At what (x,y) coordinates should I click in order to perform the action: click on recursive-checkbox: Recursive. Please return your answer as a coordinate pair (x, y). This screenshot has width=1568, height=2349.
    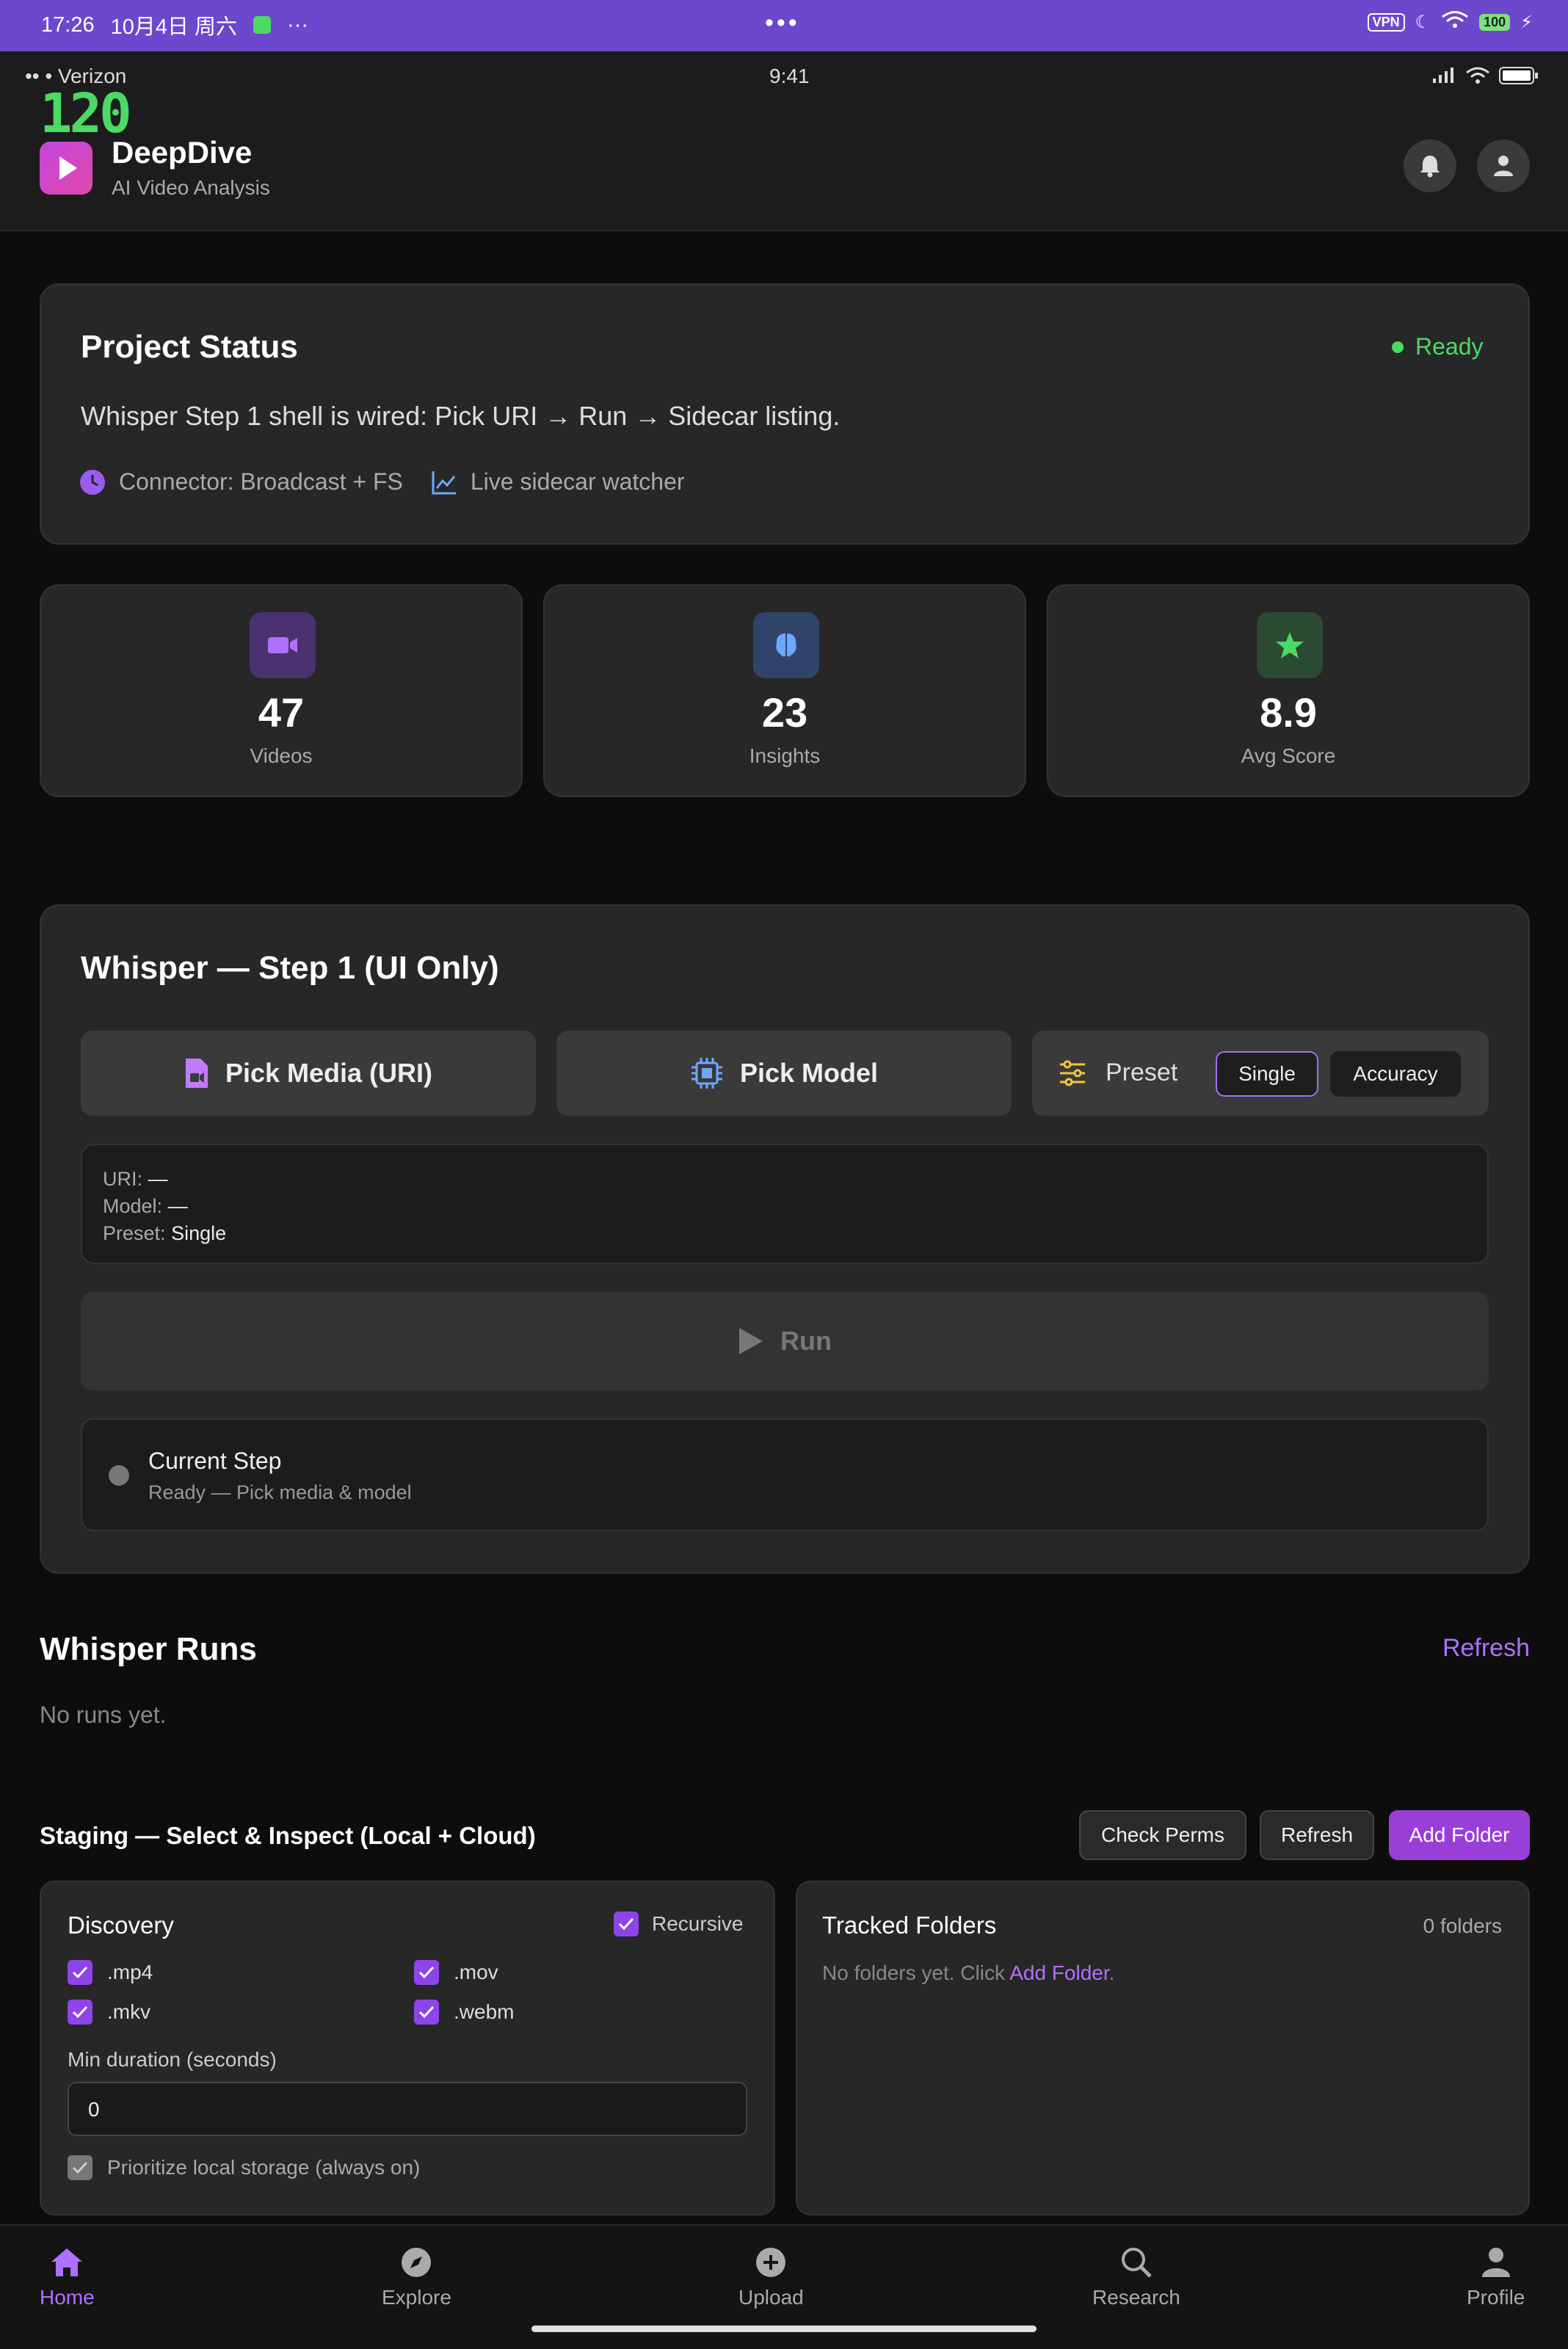
    Looking at the image, I should click on (678, 1923).